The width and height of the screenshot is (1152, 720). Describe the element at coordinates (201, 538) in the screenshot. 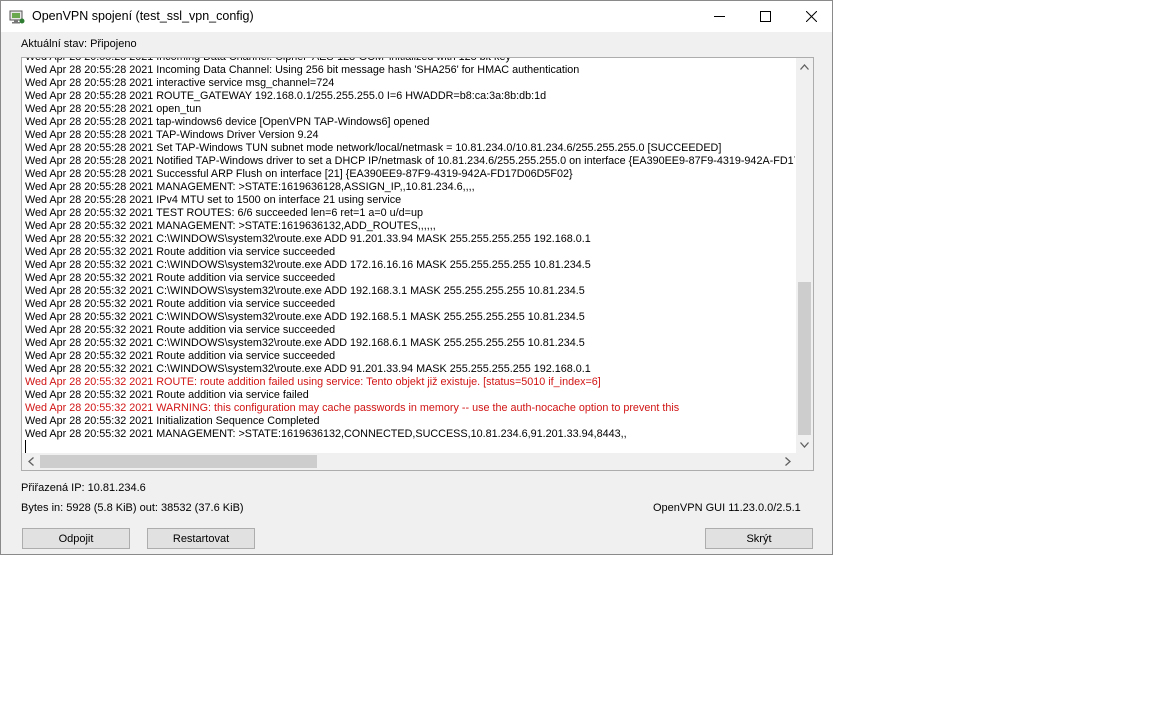

I see `restart-button: Restartovat` at that location.